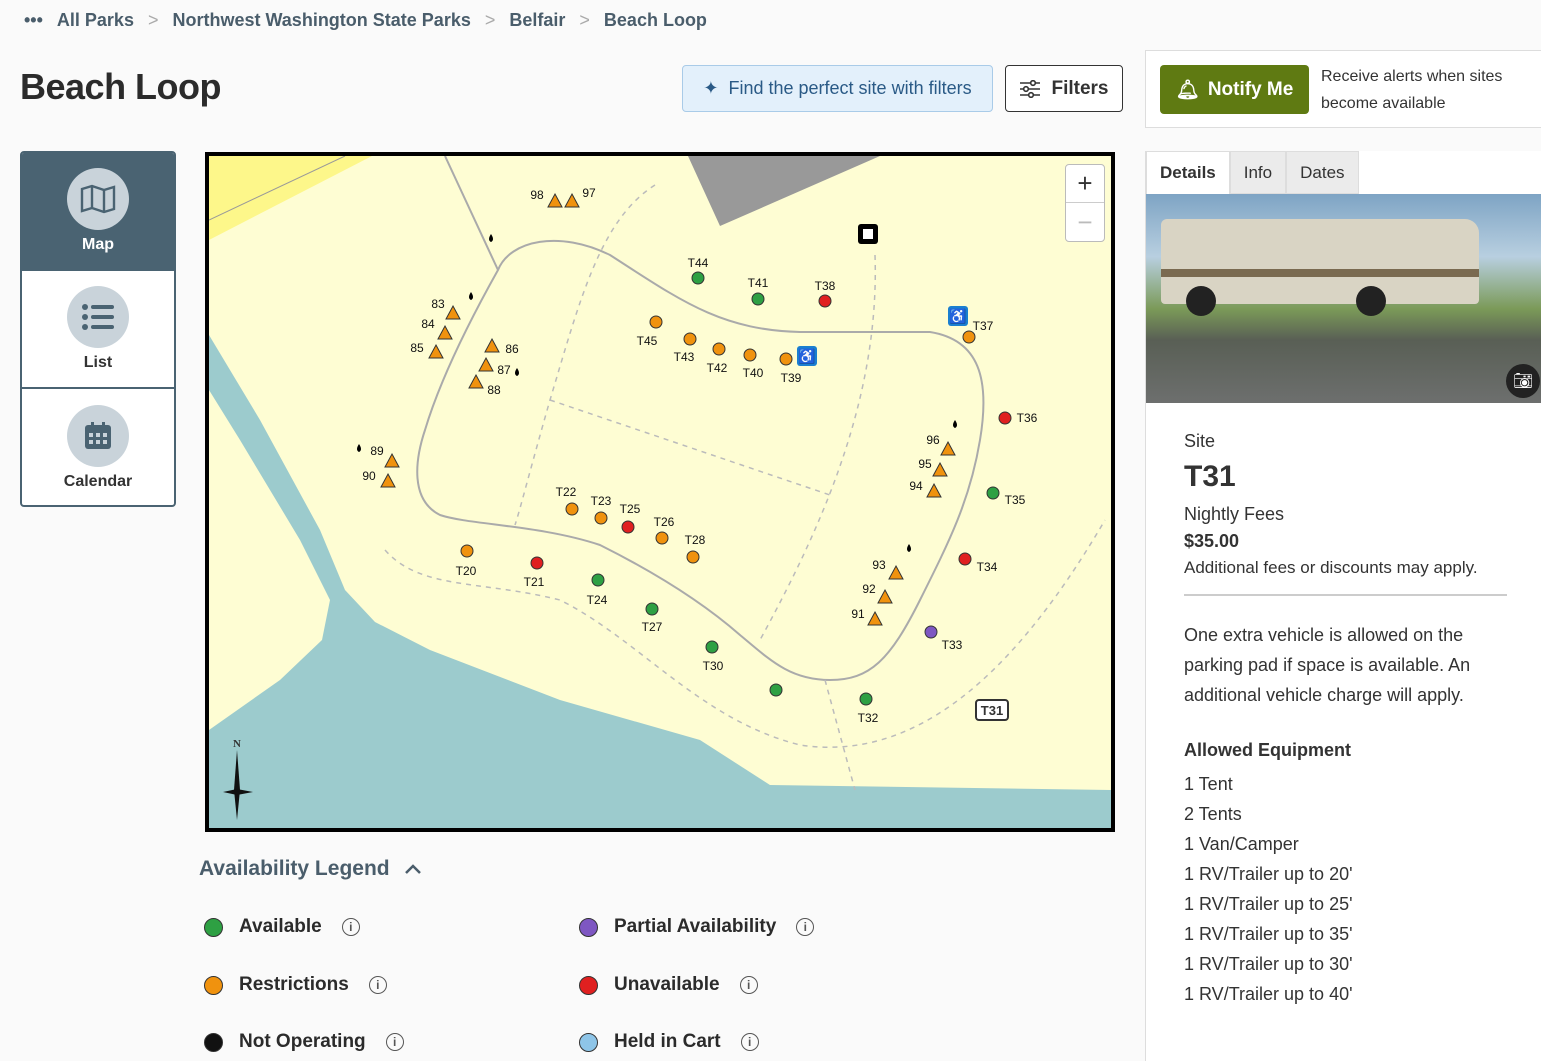 Image resolution: width=1541 pixels, height=1061 pixels. Describe the element at coordinates (758, 291) in the screenshot. I see `campsite-marker: T41` at that location.